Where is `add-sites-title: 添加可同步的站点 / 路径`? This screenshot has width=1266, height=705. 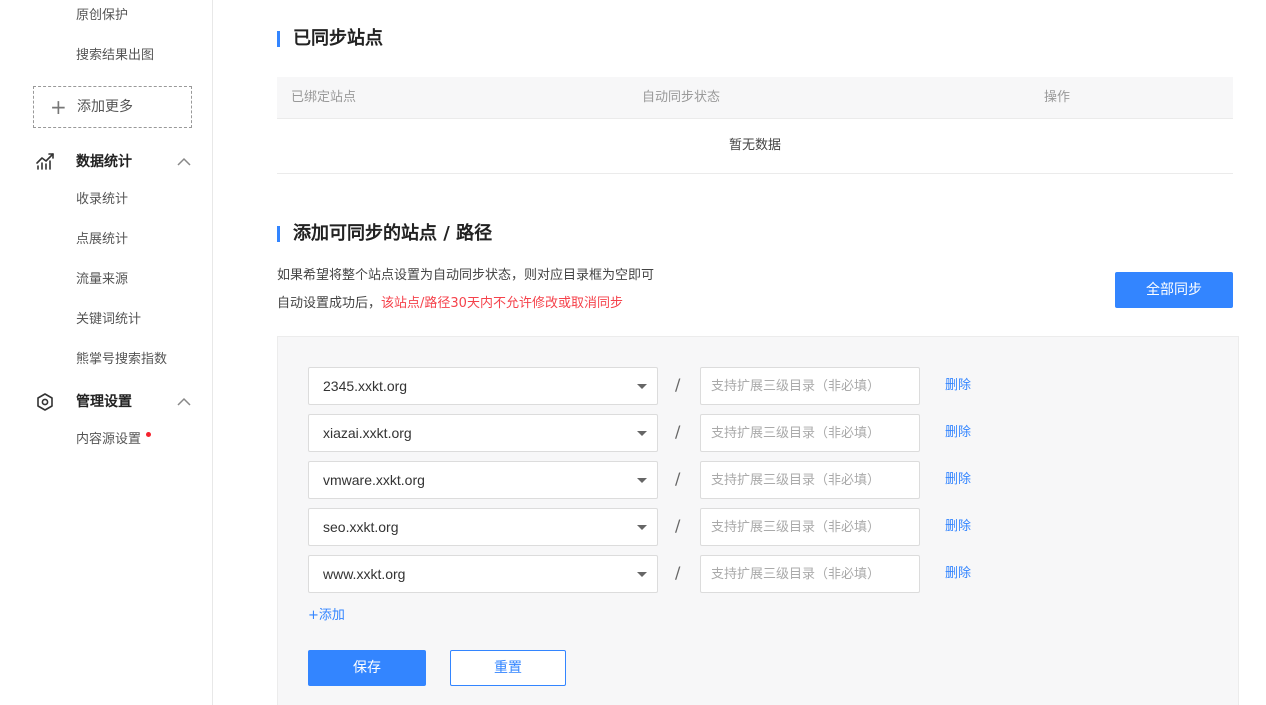
add-sites-title: 添加可同步的站点 / 路径 is located at coordinates (384, 234).